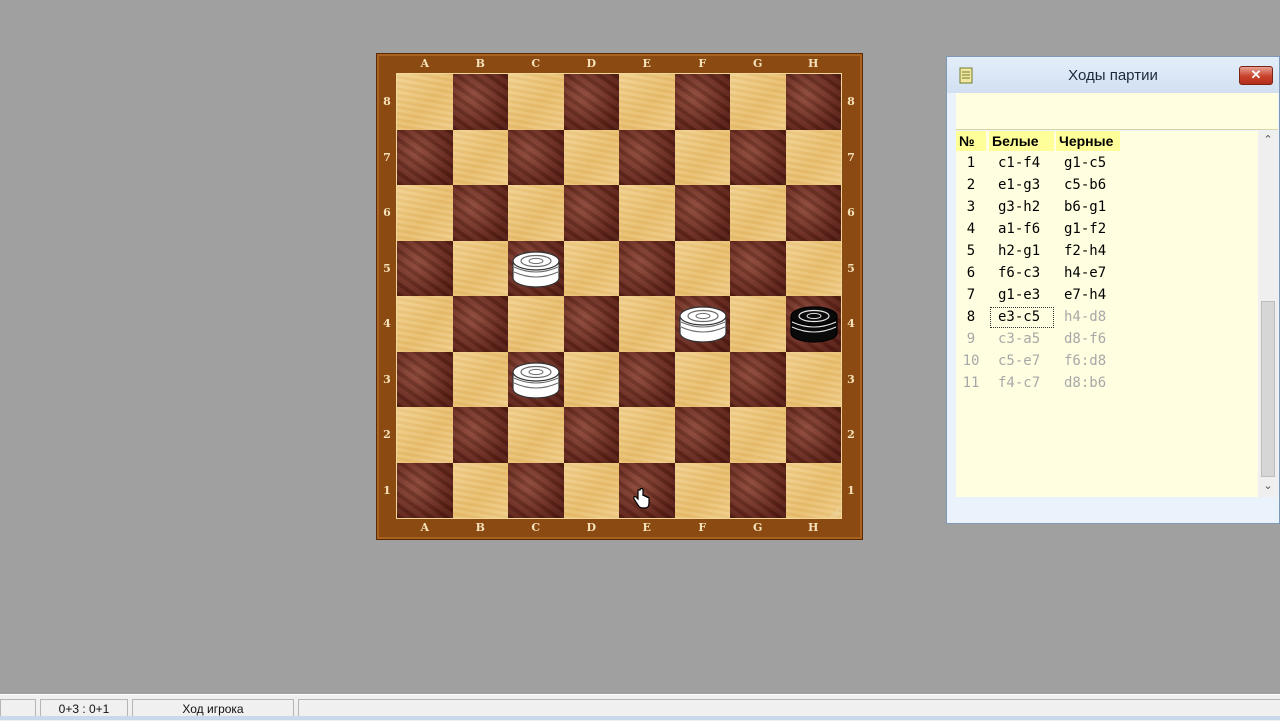  I want to click on square-e8, so click(647, 102).